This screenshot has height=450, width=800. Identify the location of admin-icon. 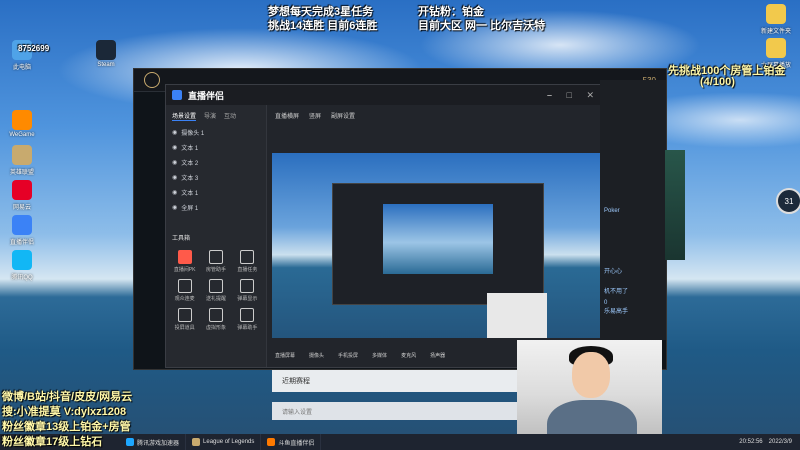
(215, 257).